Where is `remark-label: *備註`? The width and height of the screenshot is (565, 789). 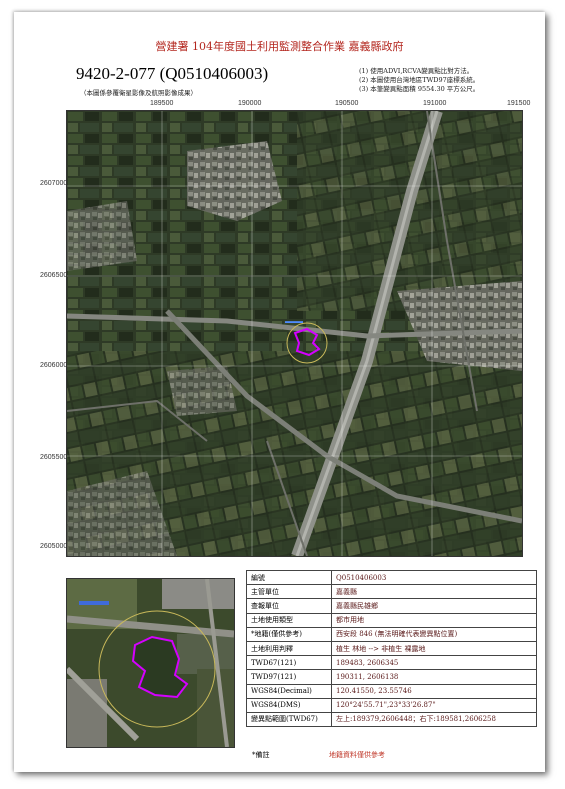 remark-label: *備註 is located at coordinates (261, 755).